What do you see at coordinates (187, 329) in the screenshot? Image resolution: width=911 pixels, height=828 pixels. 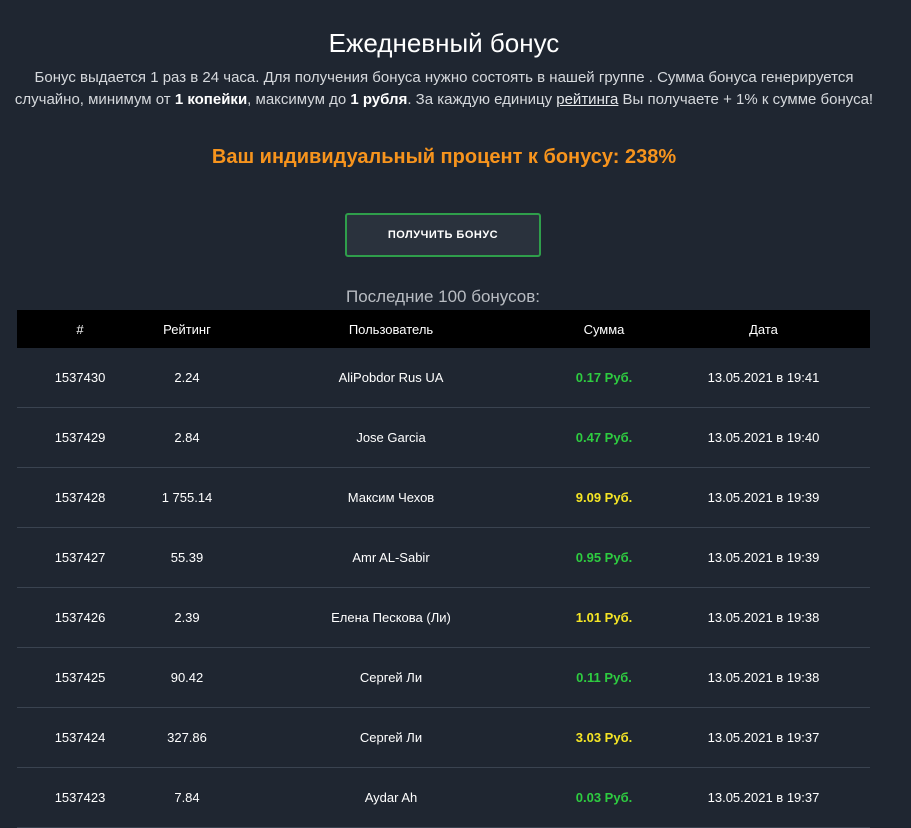 I see `header-rating: Рейтинг` at bounding box center [187, 329].